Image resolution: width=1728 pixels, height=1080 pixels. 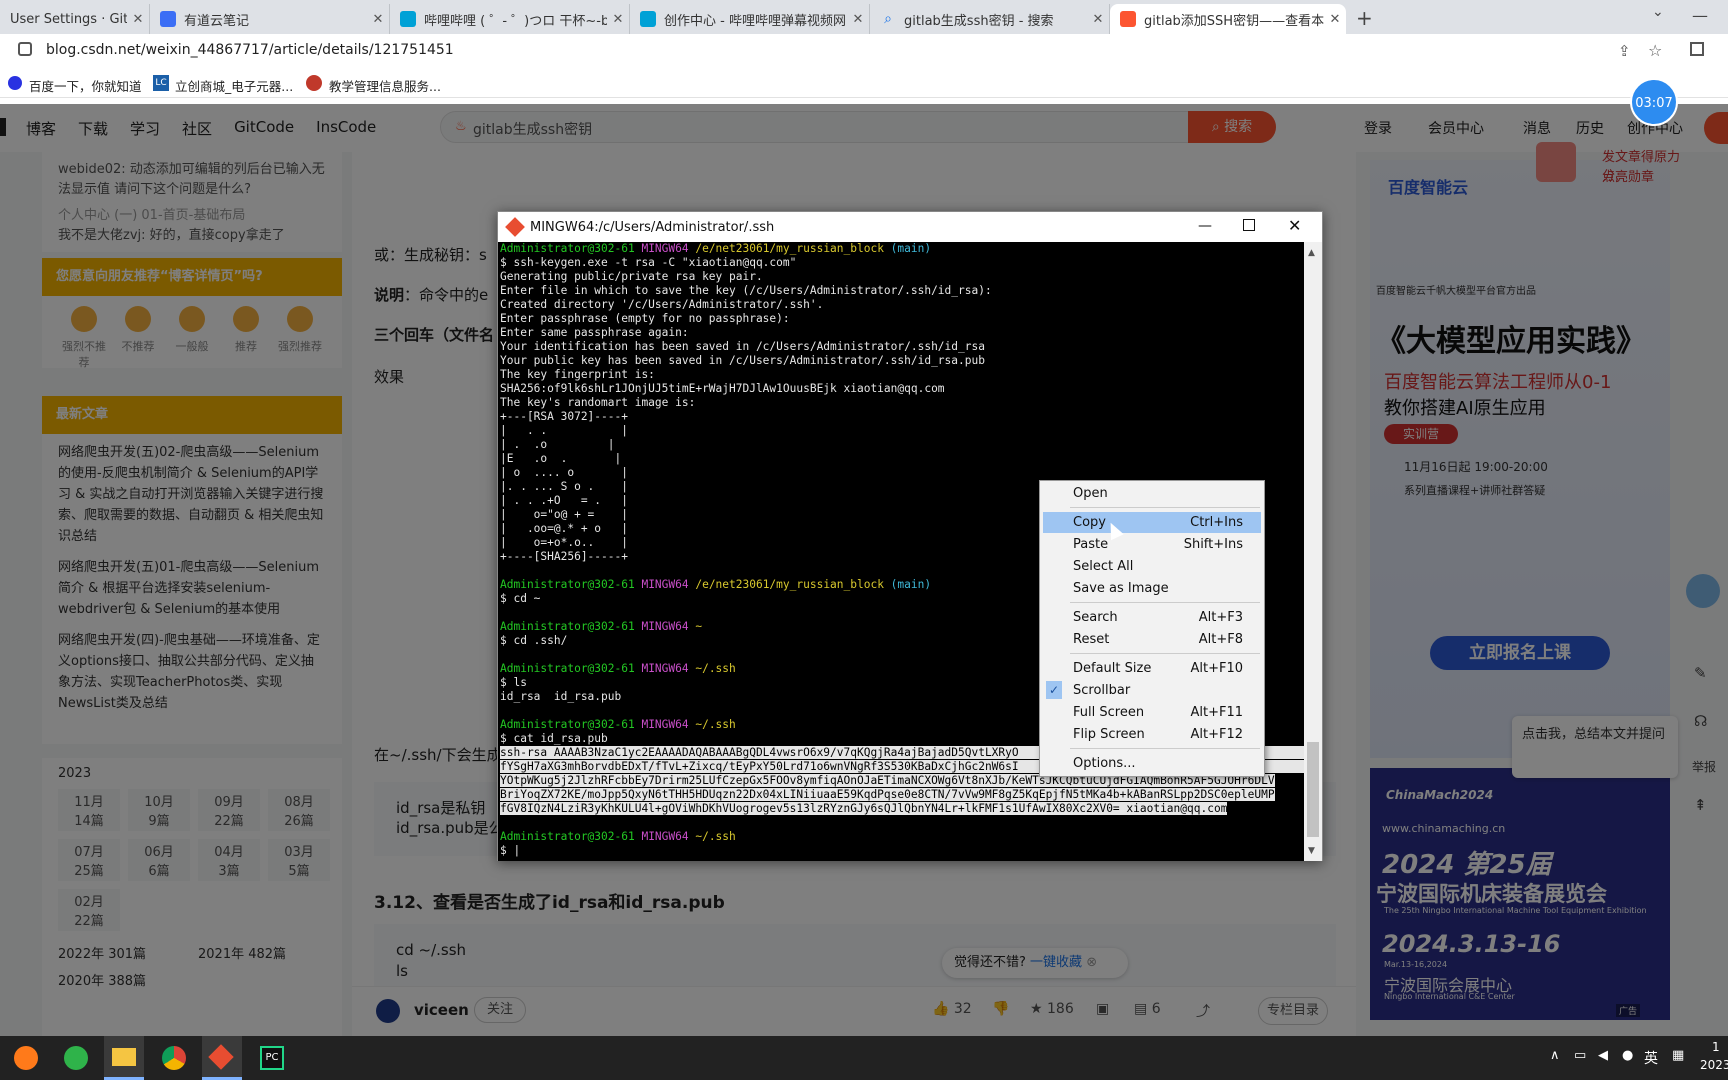 I want to click on browser-tab: 有道云笔记 ✕, so click(x=270, y=19).